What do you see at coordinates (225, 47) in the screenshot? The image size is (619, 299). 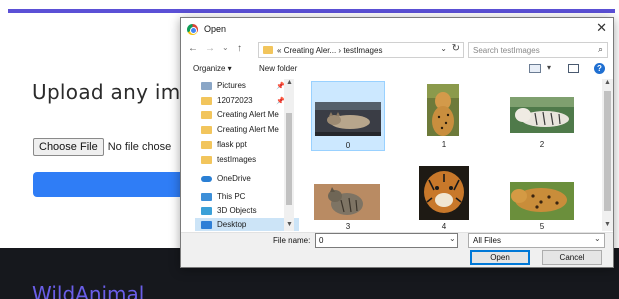 I see `recent-locations-icon: ⌄` at bounding box center [225, 47].